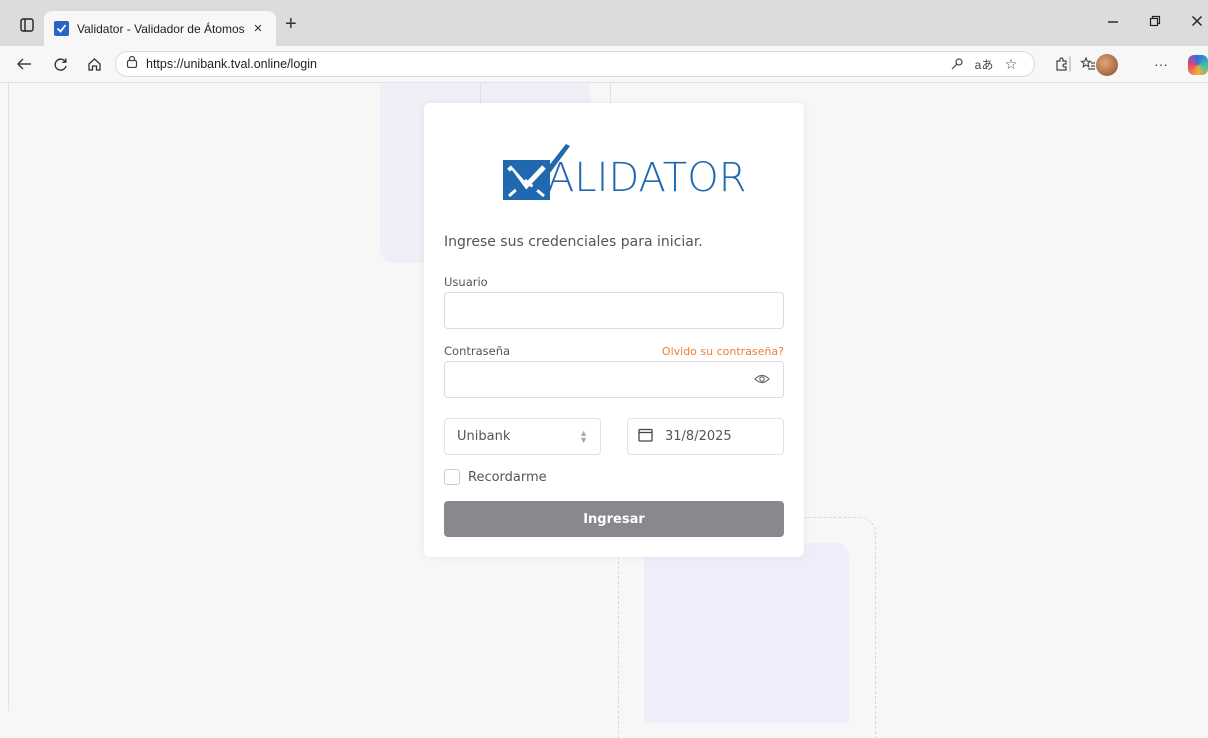 The image size is (1208, 738). What do you see at coordinates (614, 519) in the screenshot?
I see `submit-button: Ingresar` at bounding box center [614, 519].